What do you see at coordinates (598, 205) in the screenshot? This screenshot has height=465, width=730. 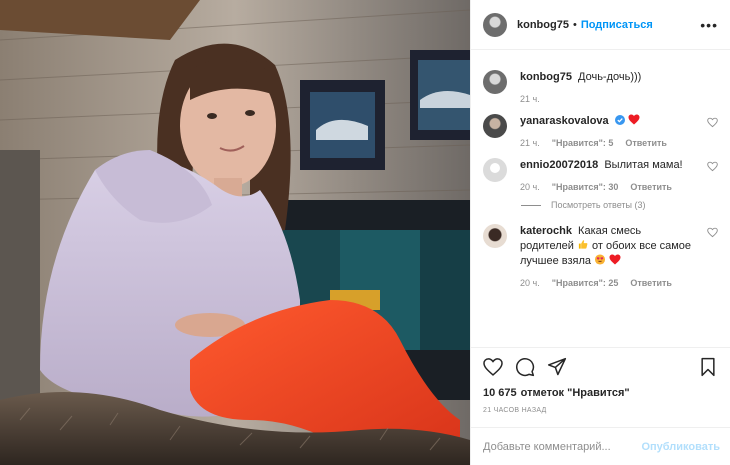 I see `view-replies-label: Посмотреть ответы (3)` at bounding box center [598, 205].